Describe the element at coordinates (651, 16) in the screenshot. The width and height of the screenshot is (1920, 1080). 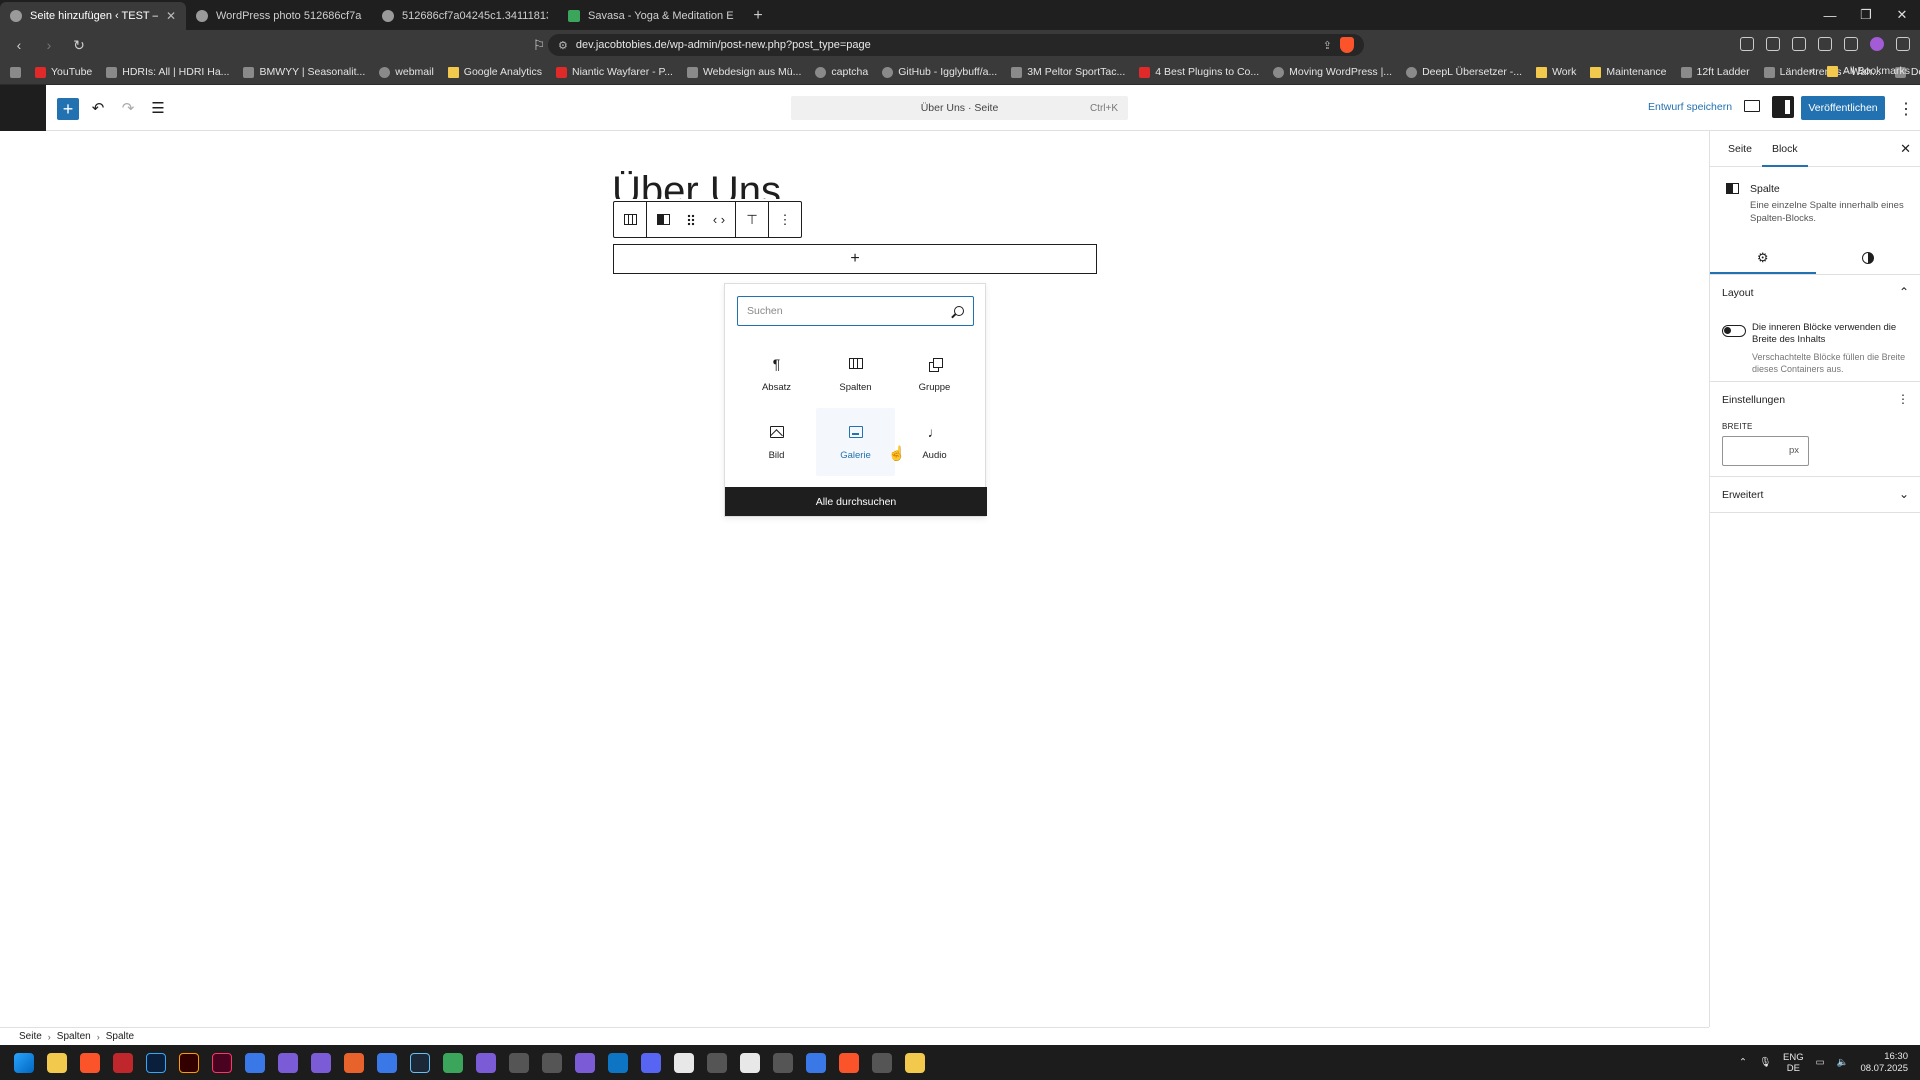
I see `browser-tab: Savasa - Yoga & Meditation Element` at that location.